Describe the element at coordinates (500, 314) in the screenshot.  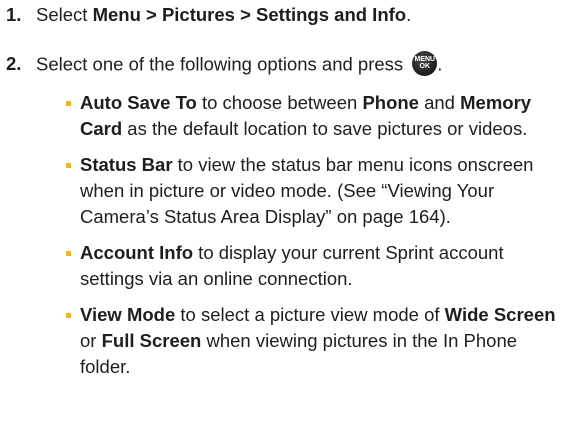
I see `option-choice-wide-screen: Wide Screen` at that location.